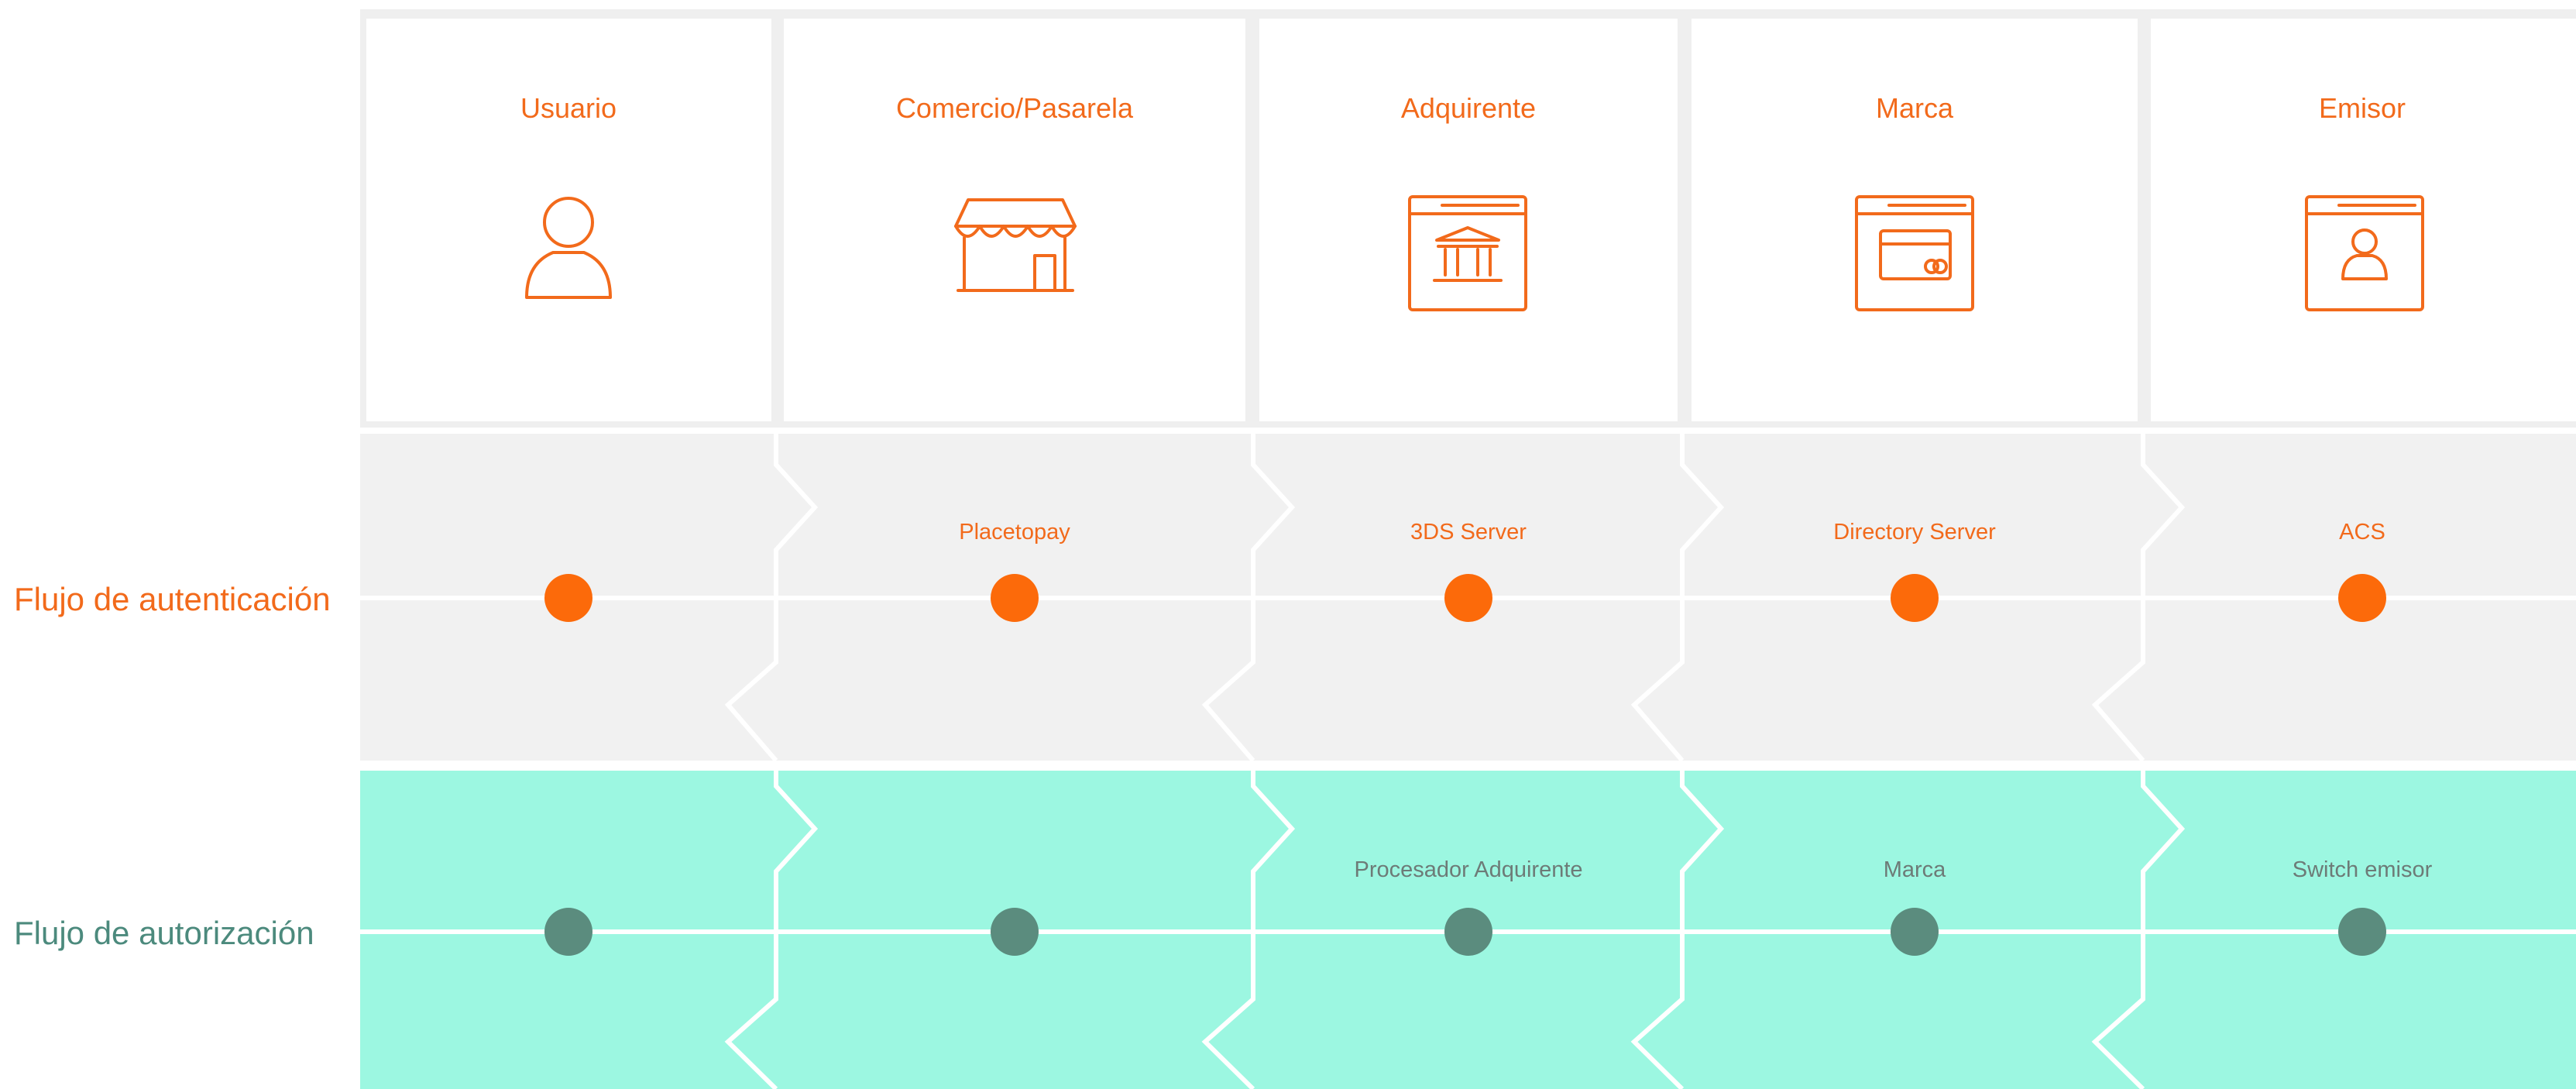  I want to click on auth-node-adquirente, so click(1468, 598).